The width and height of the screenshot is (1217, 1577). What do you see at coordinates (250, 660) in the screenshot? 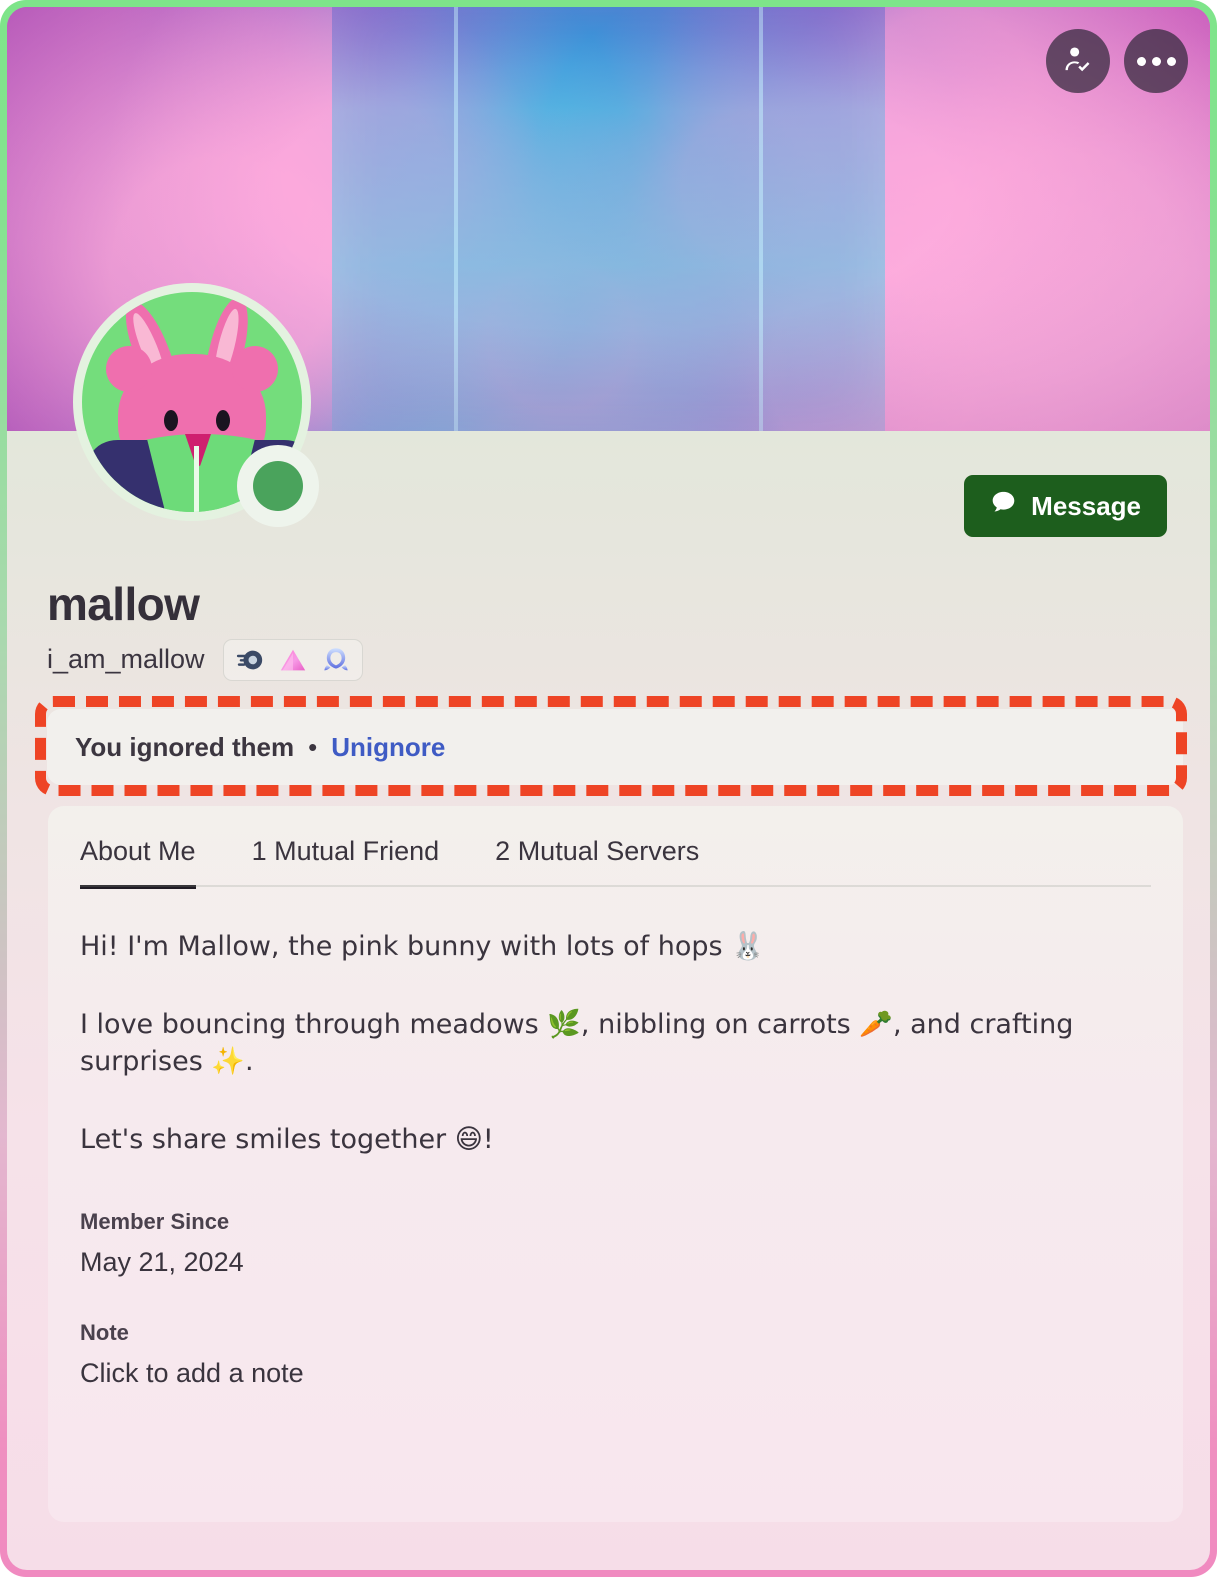
I see `discord-nitro-badge` at bounding box center [250, 660].